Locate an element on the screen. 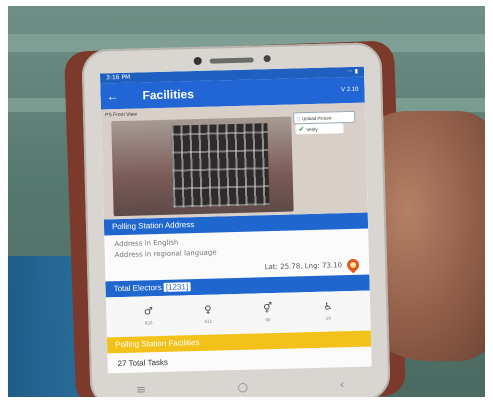 This screenshot has width=493, height=403. door-grill-horizontal is located at coordinates (220, 165).